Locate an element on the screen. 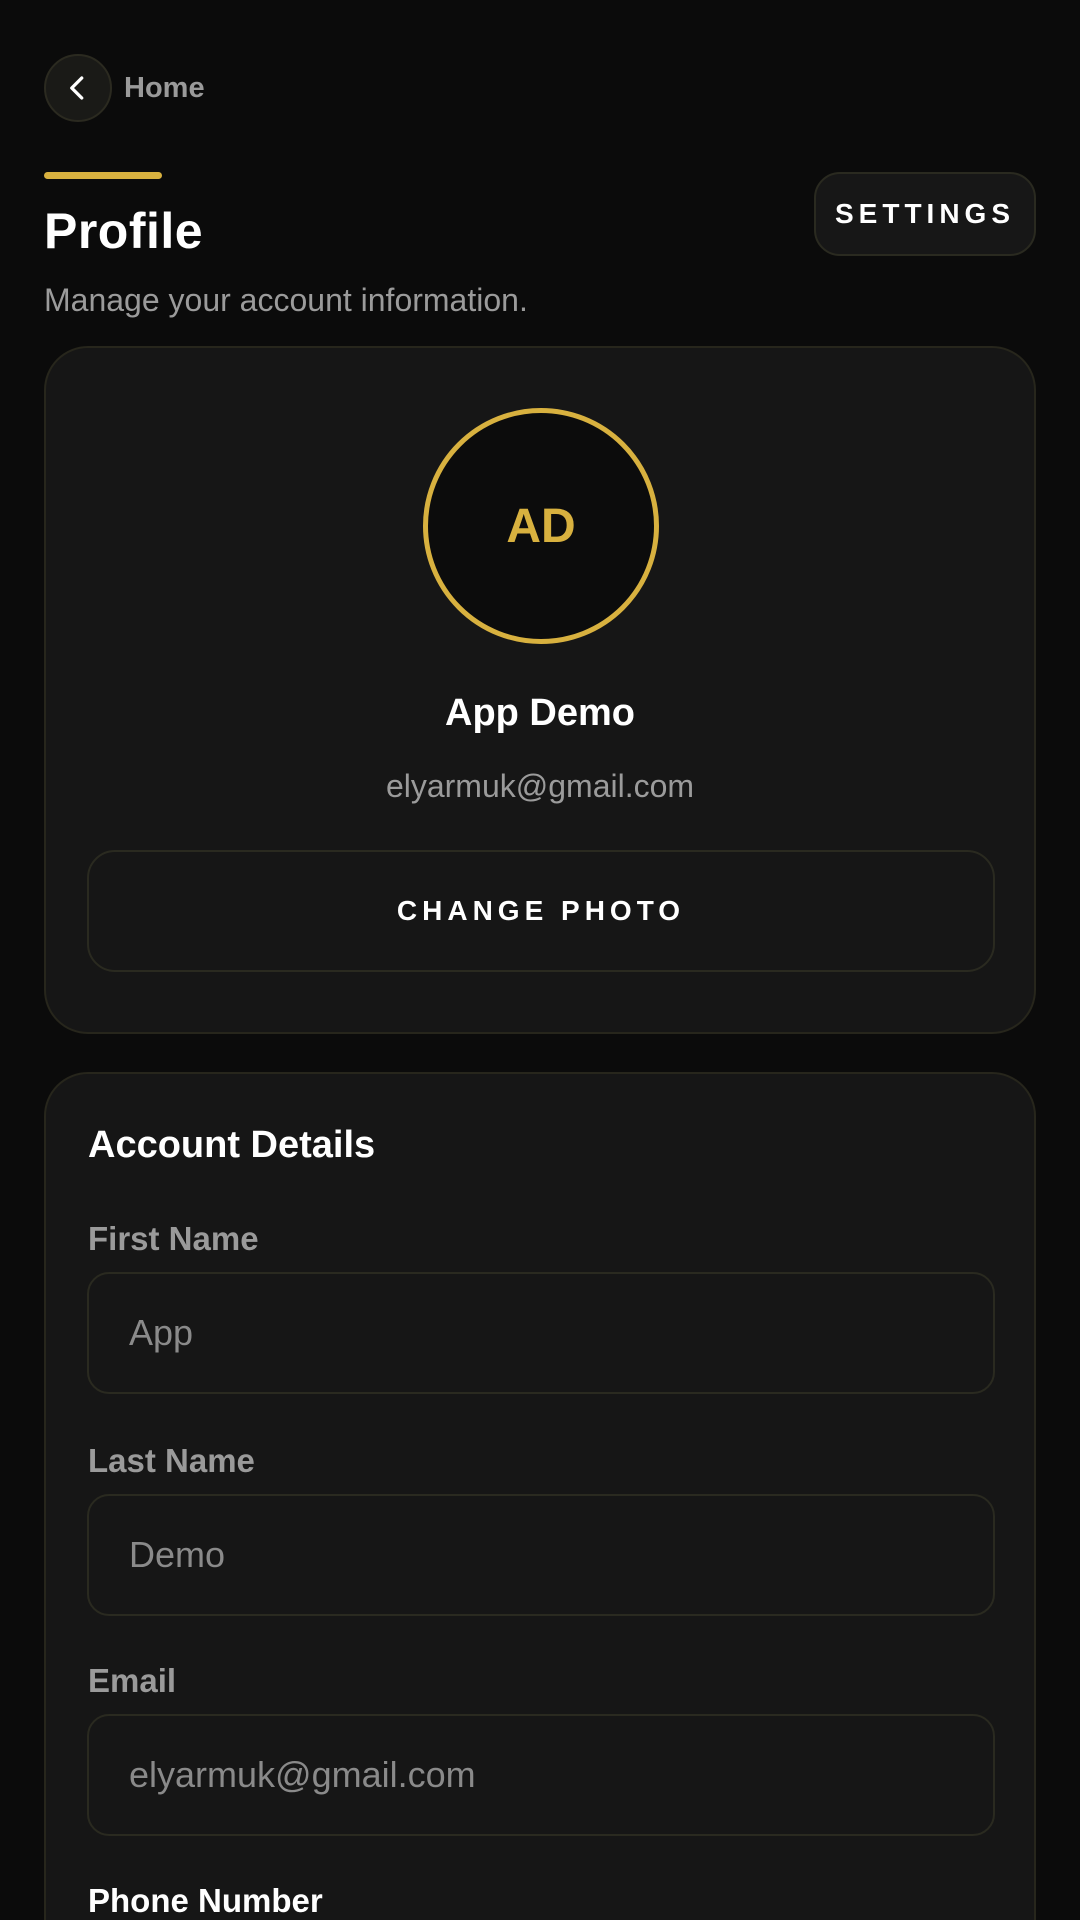 This screenshot has height=1920, width=1080. first-name-field is located at coordinates (541, 1333).